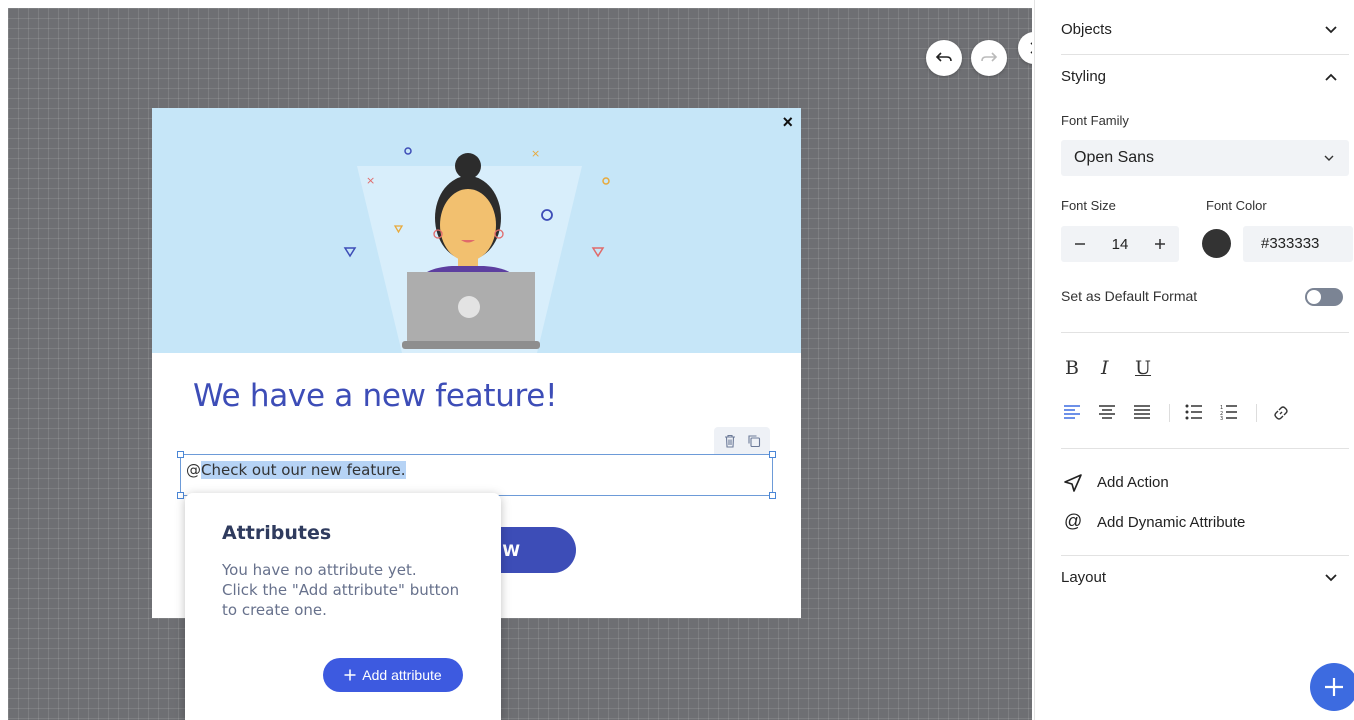  What do you see at coordinates (754, 441) in the screenshot?
I see `duplicate-icon` at bounding box center [754, 441].